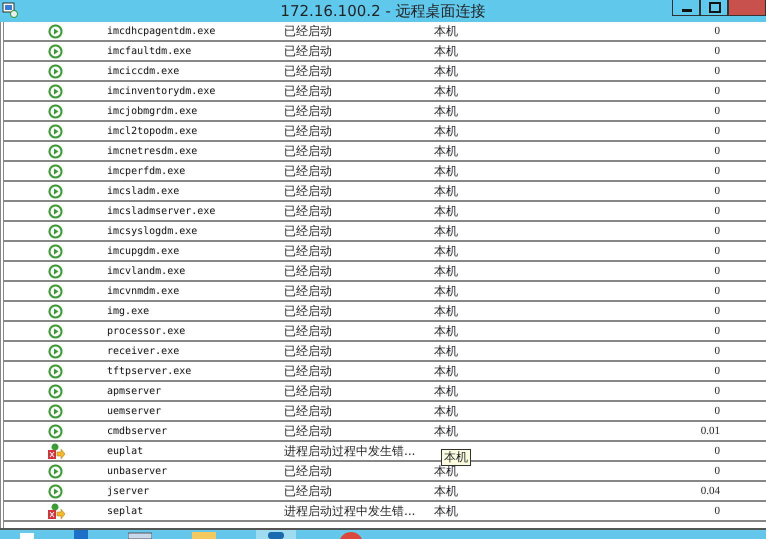 This screenshot has width=766, height=539. I want to click on process-name: imcvlandm.exe, so click(146, 271).